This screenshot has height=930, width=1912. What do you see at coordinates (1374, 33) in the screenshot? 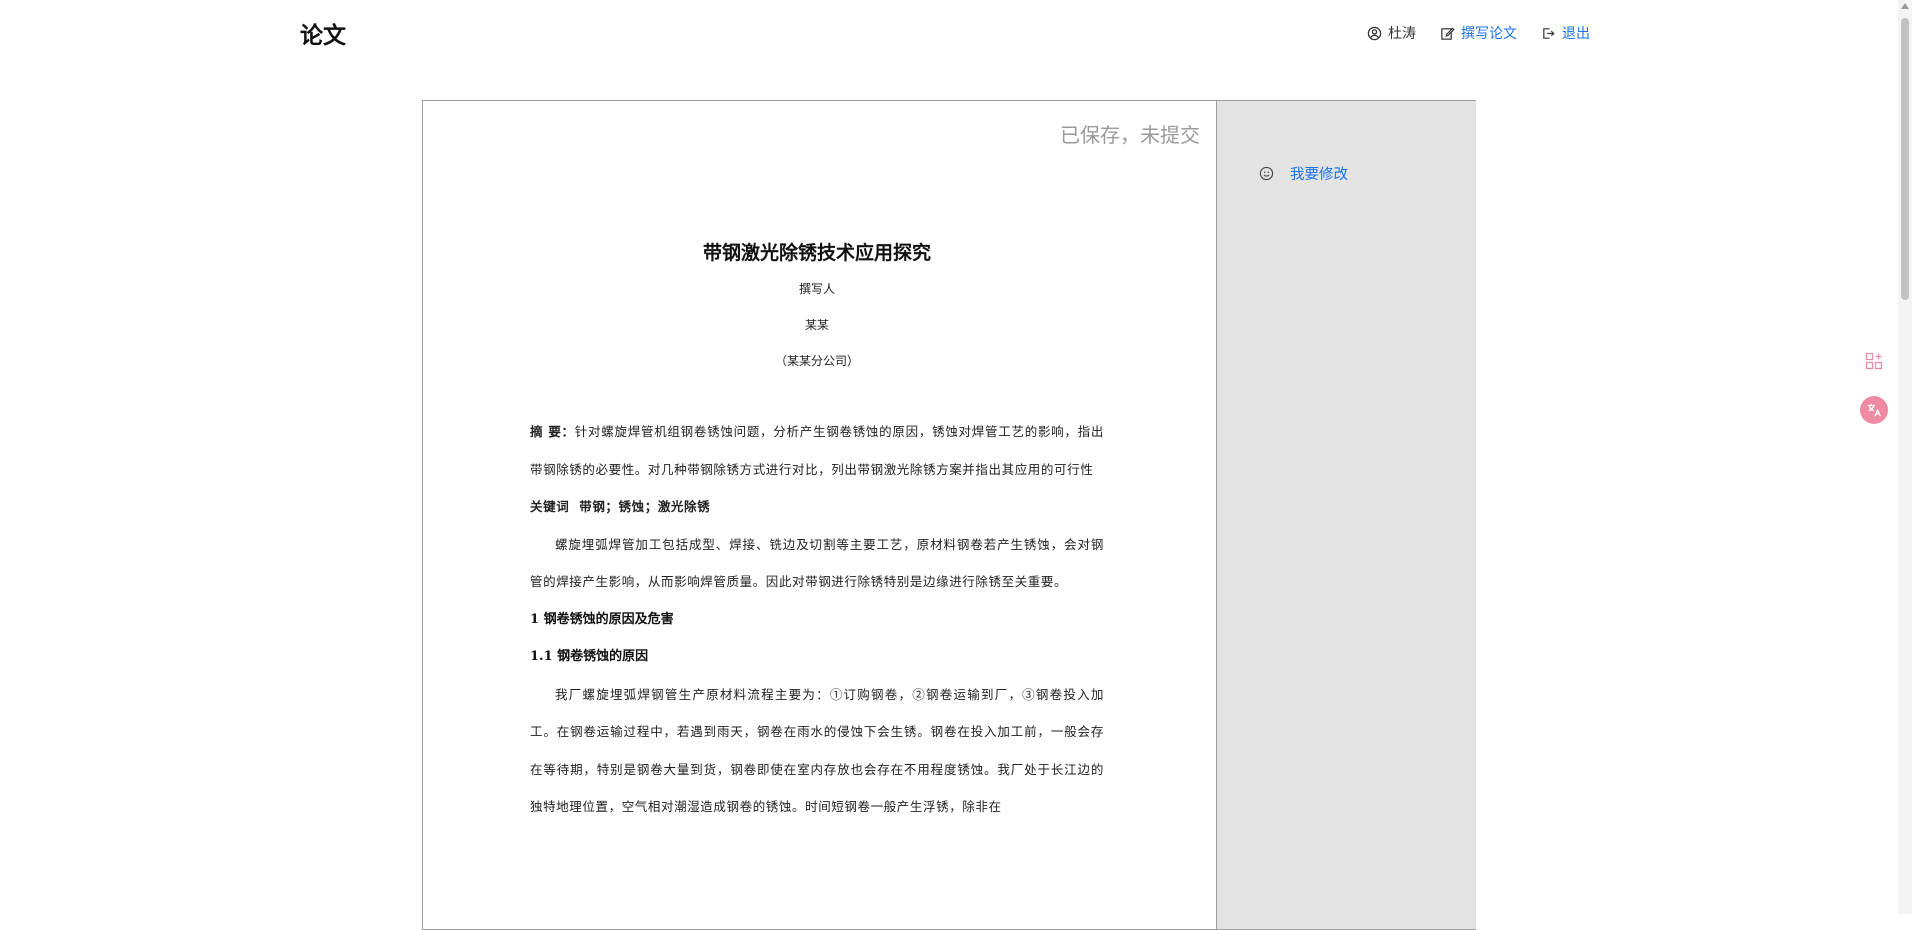
I see `user-circle-icon` at bounding box center [1374, 33].